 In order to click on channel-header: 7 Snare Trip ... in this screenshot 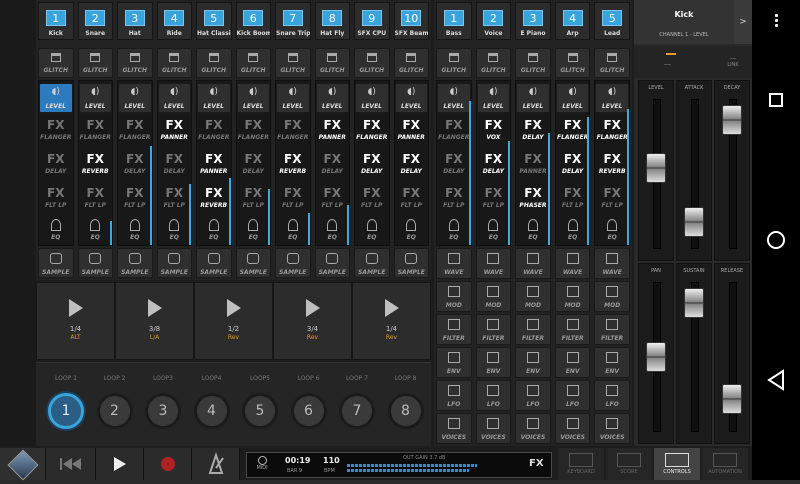, I will do `click(293, 21)`.